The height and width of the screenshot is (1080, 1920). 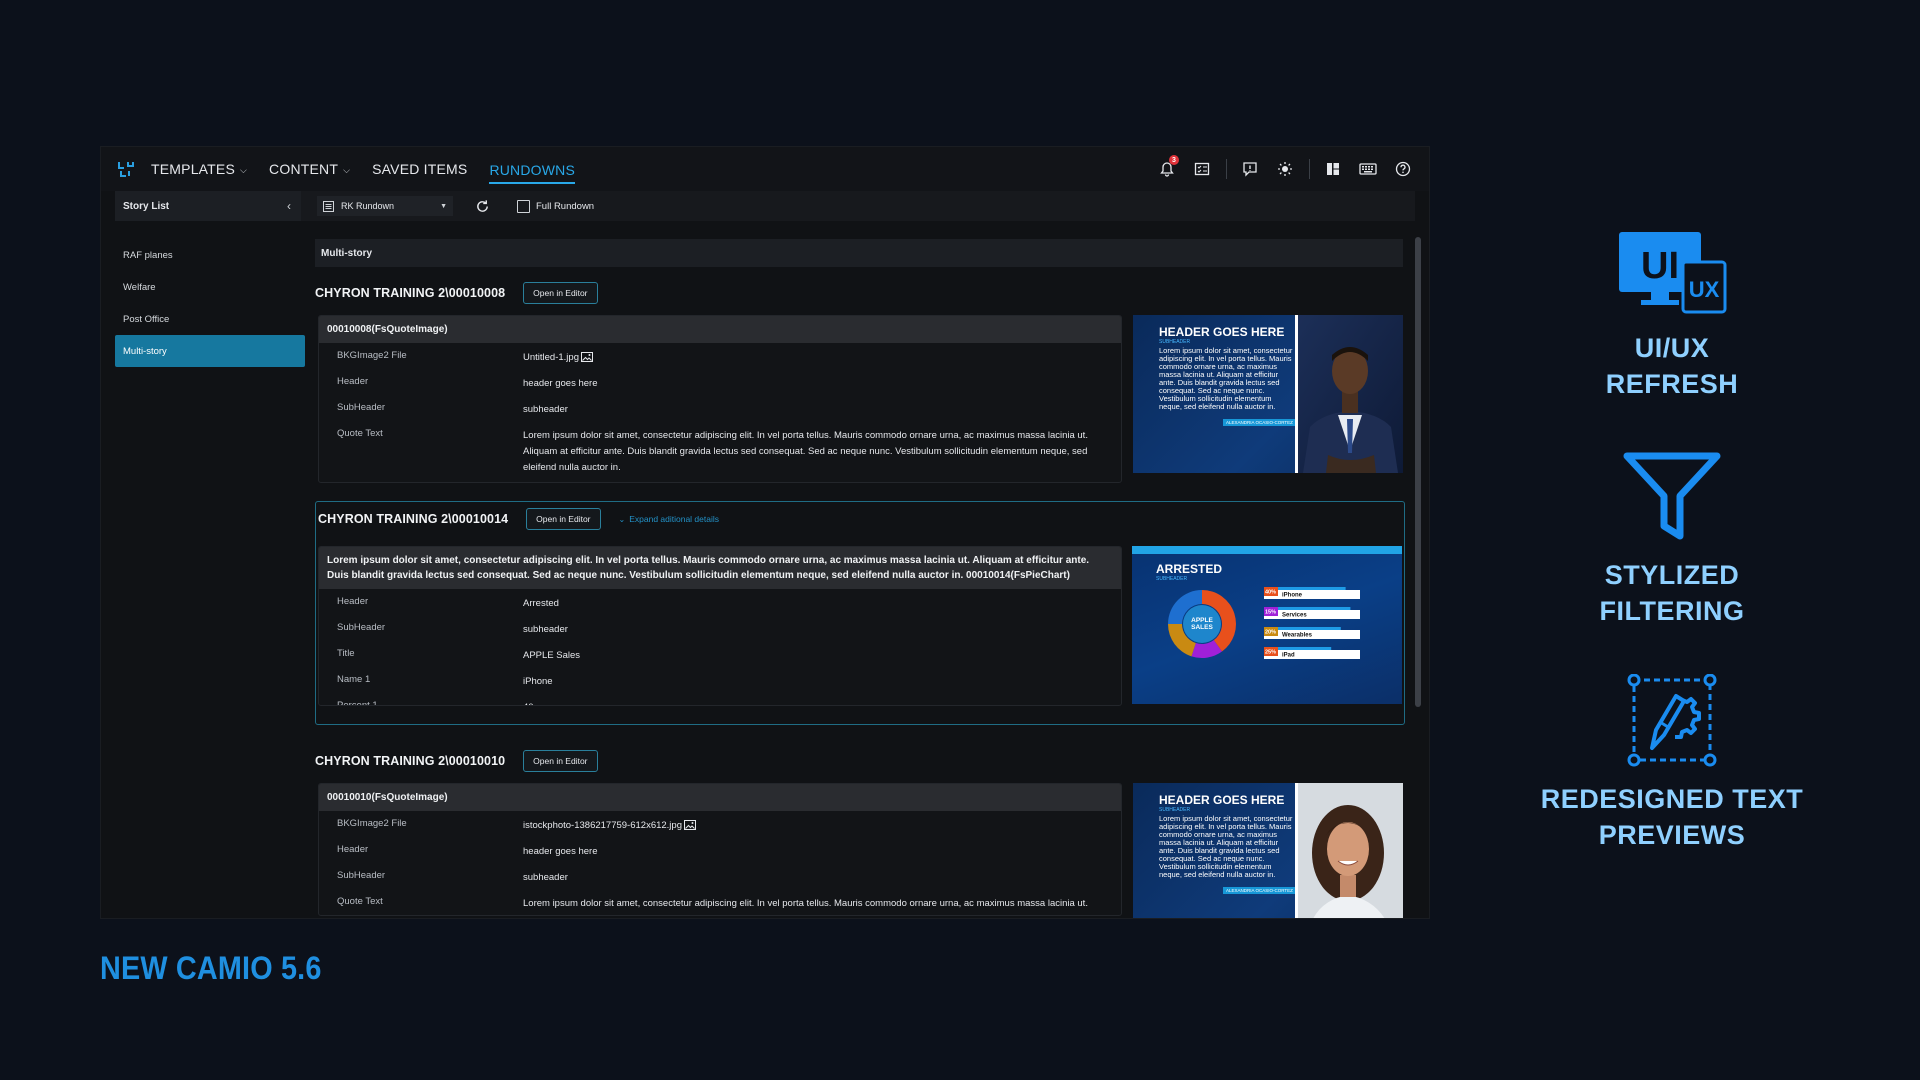 I want to click on rundown-list-icon, so click(x=328, y=206).